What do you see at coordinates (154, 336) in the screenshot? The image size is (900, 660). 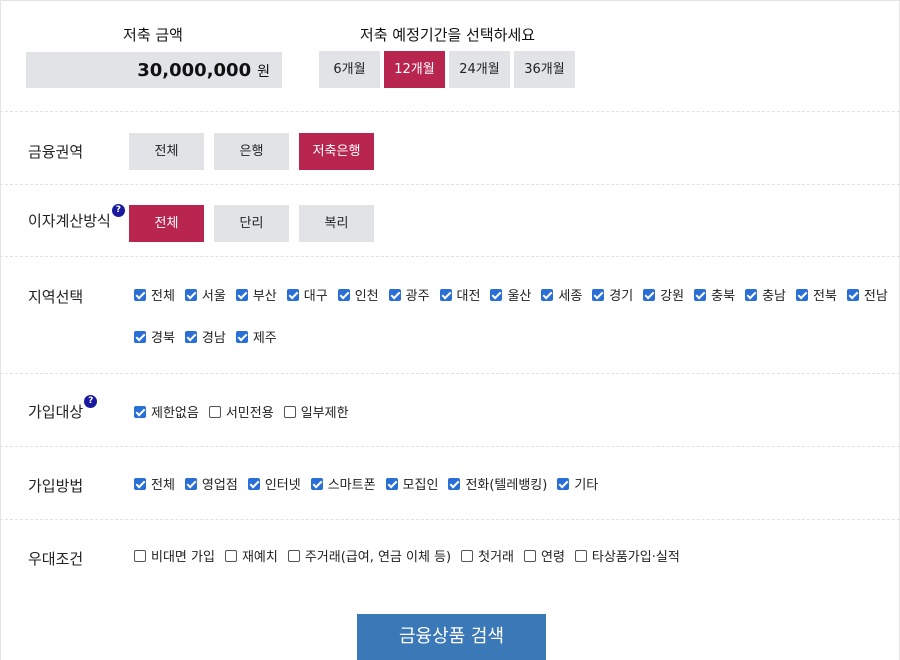 I see `region-checkbox-item: 경북` at bounding box center [154, 336].